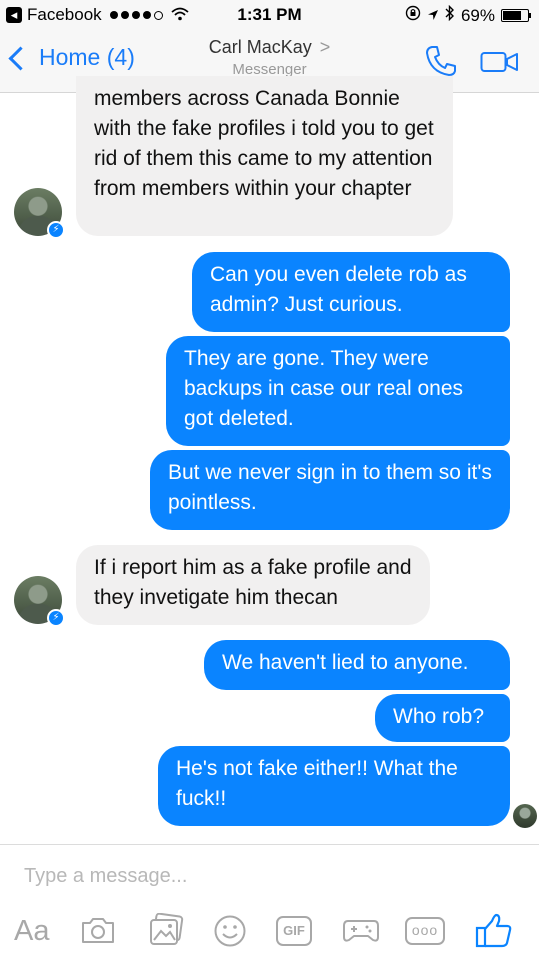  Describe the element at coordinates (317, 783) in the screenshot. I see `message-text: He's not fake either!! What the fuck!!` at that location.